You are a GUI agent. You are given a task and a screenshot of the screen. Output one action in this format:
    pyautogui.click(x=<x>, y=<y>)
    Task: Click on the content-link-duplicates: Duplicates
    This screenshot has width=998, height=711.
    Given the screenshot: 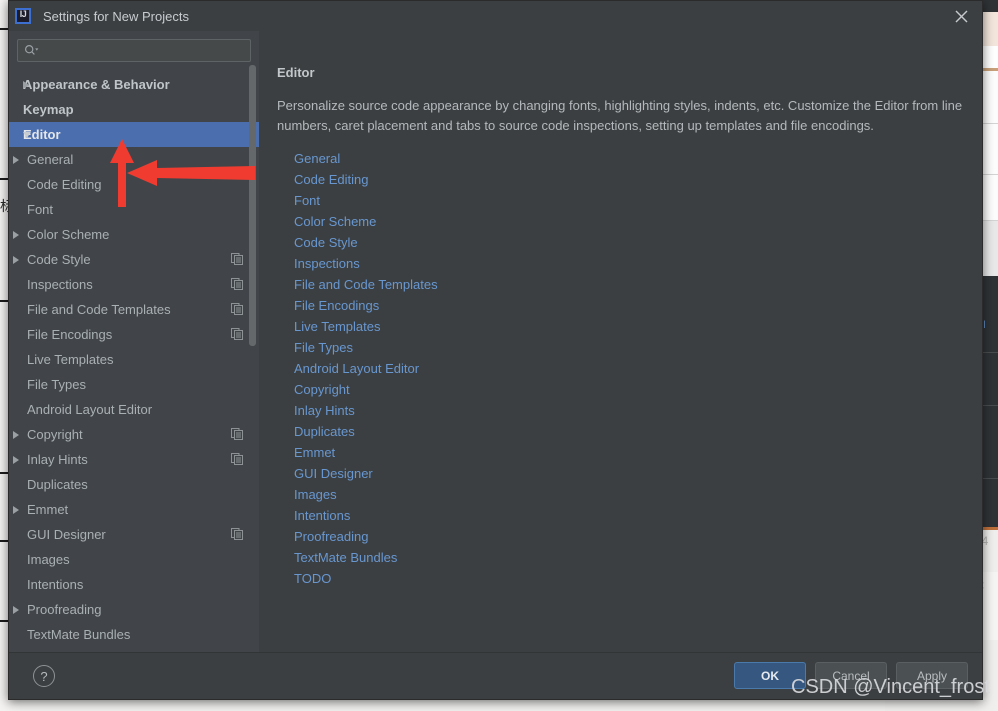 What is the action you would take?
    pyautogui.click(x=324, y=431)
    